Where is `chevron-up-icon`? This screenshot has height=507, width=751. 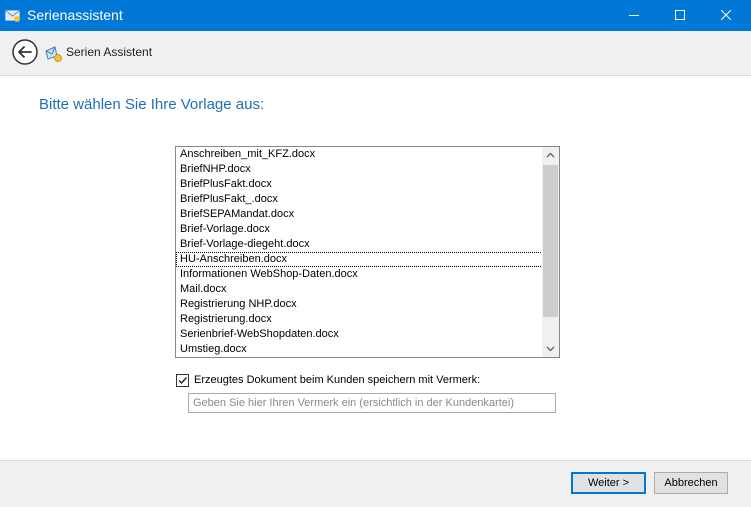
chevron-up-icon is located at coordinates (550, 155).